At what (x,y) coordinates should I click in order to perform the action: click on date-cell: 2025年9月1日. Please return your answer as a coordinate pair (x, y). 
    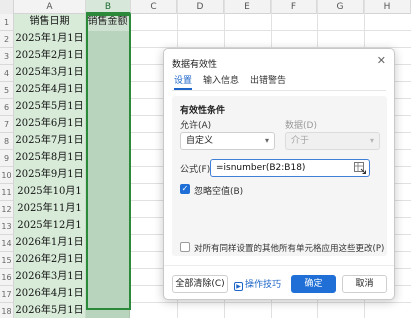
    Looking at the image, I should click on (50, 175).